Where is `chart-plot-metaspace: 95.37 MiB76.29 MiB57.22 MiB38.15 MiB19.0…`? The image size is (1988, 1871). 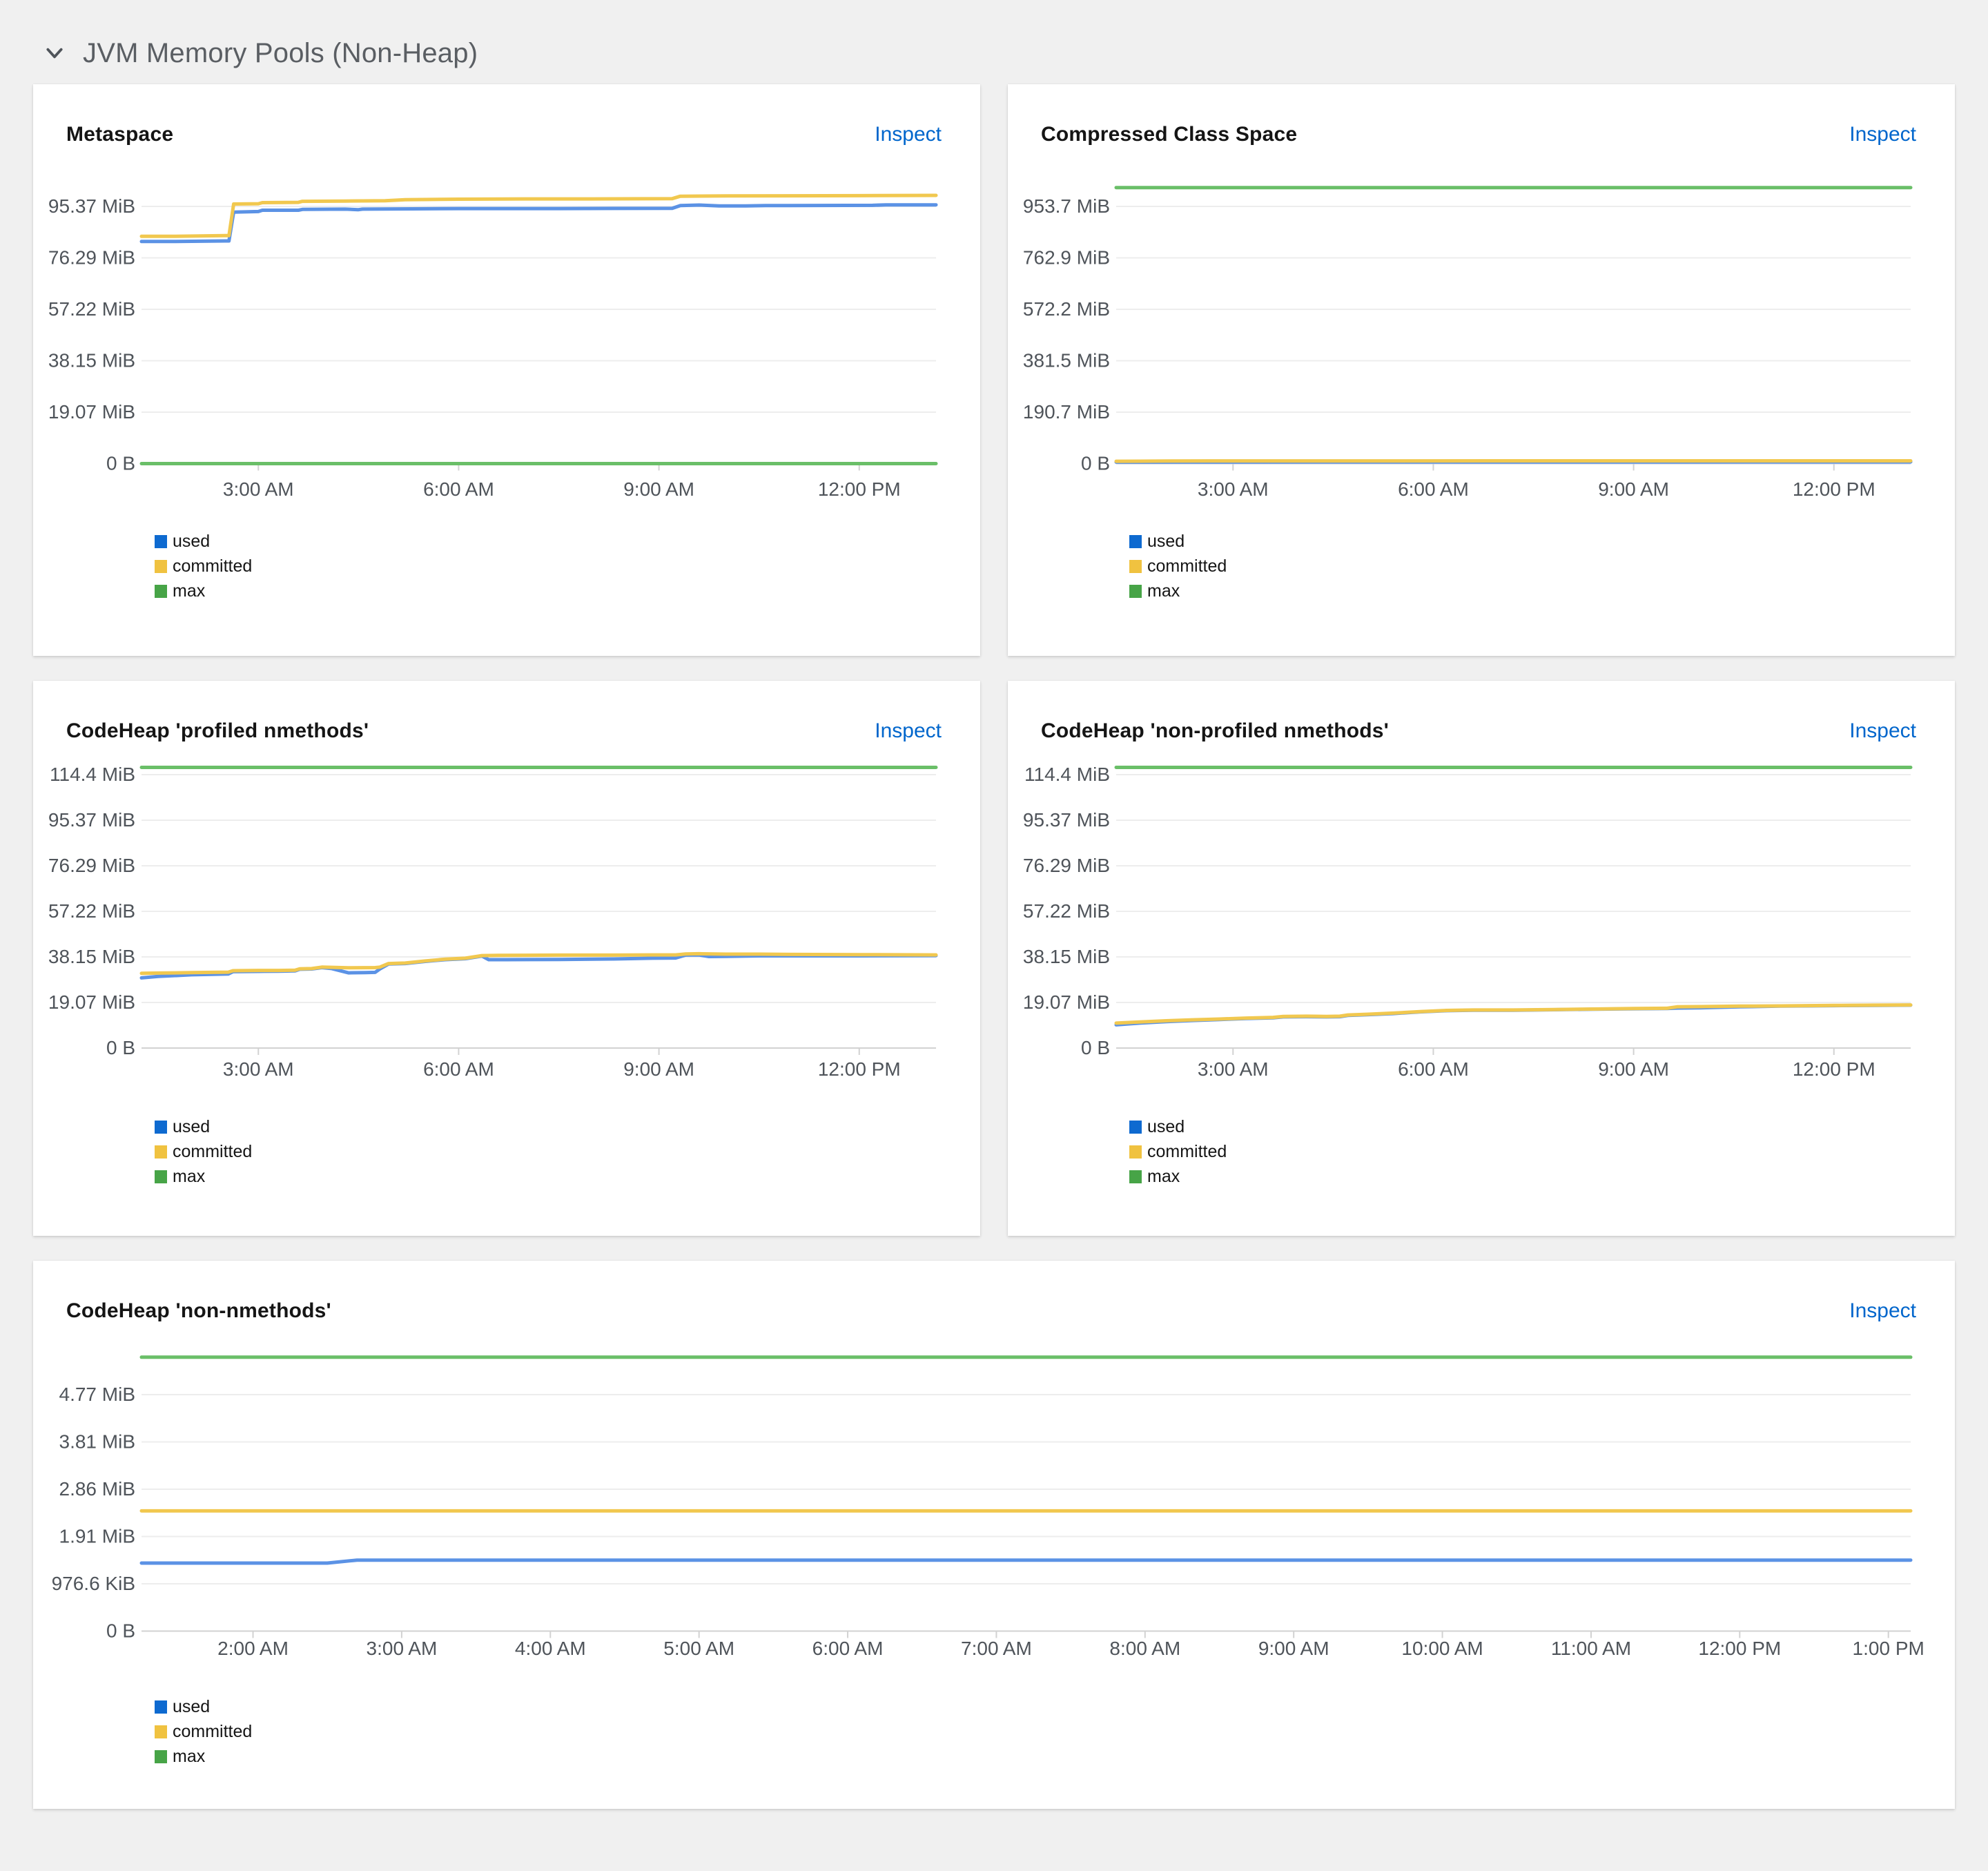 chart-plot-metaspace: 95.37 MiB76.29 MiB57.22 MiB38.15 MiB19.0… is located at coordinates (506, 349).